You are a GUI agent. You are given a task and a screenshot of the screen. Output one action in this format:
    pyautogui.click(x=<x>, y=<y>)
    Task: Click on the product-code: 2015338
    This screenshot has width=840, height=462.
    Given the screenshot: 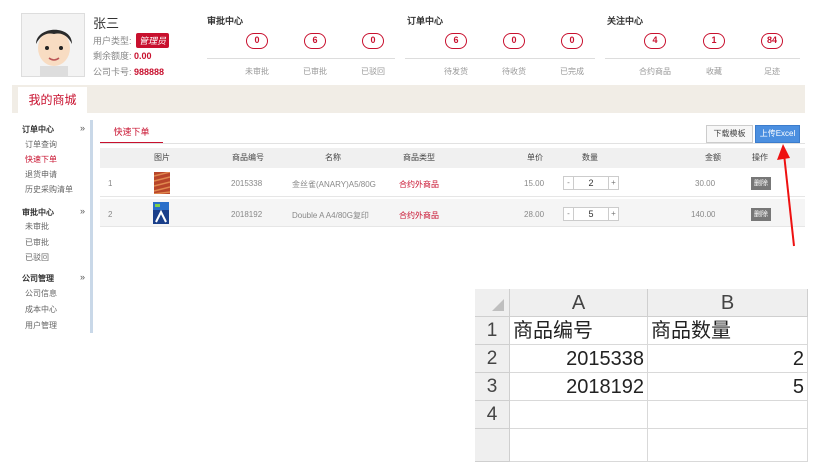 What is the action you would take?
    pyautogui.click(x=247, y=183)
    